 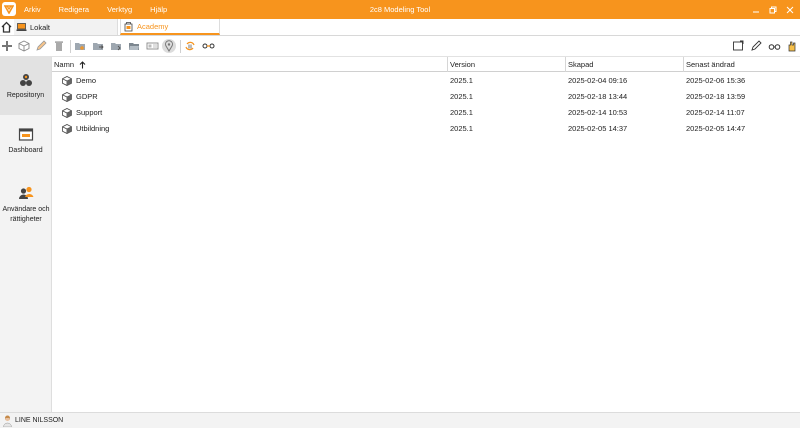 I want to click on cell-created: 2025-02-14 10:53, so click(x=598, y=112).